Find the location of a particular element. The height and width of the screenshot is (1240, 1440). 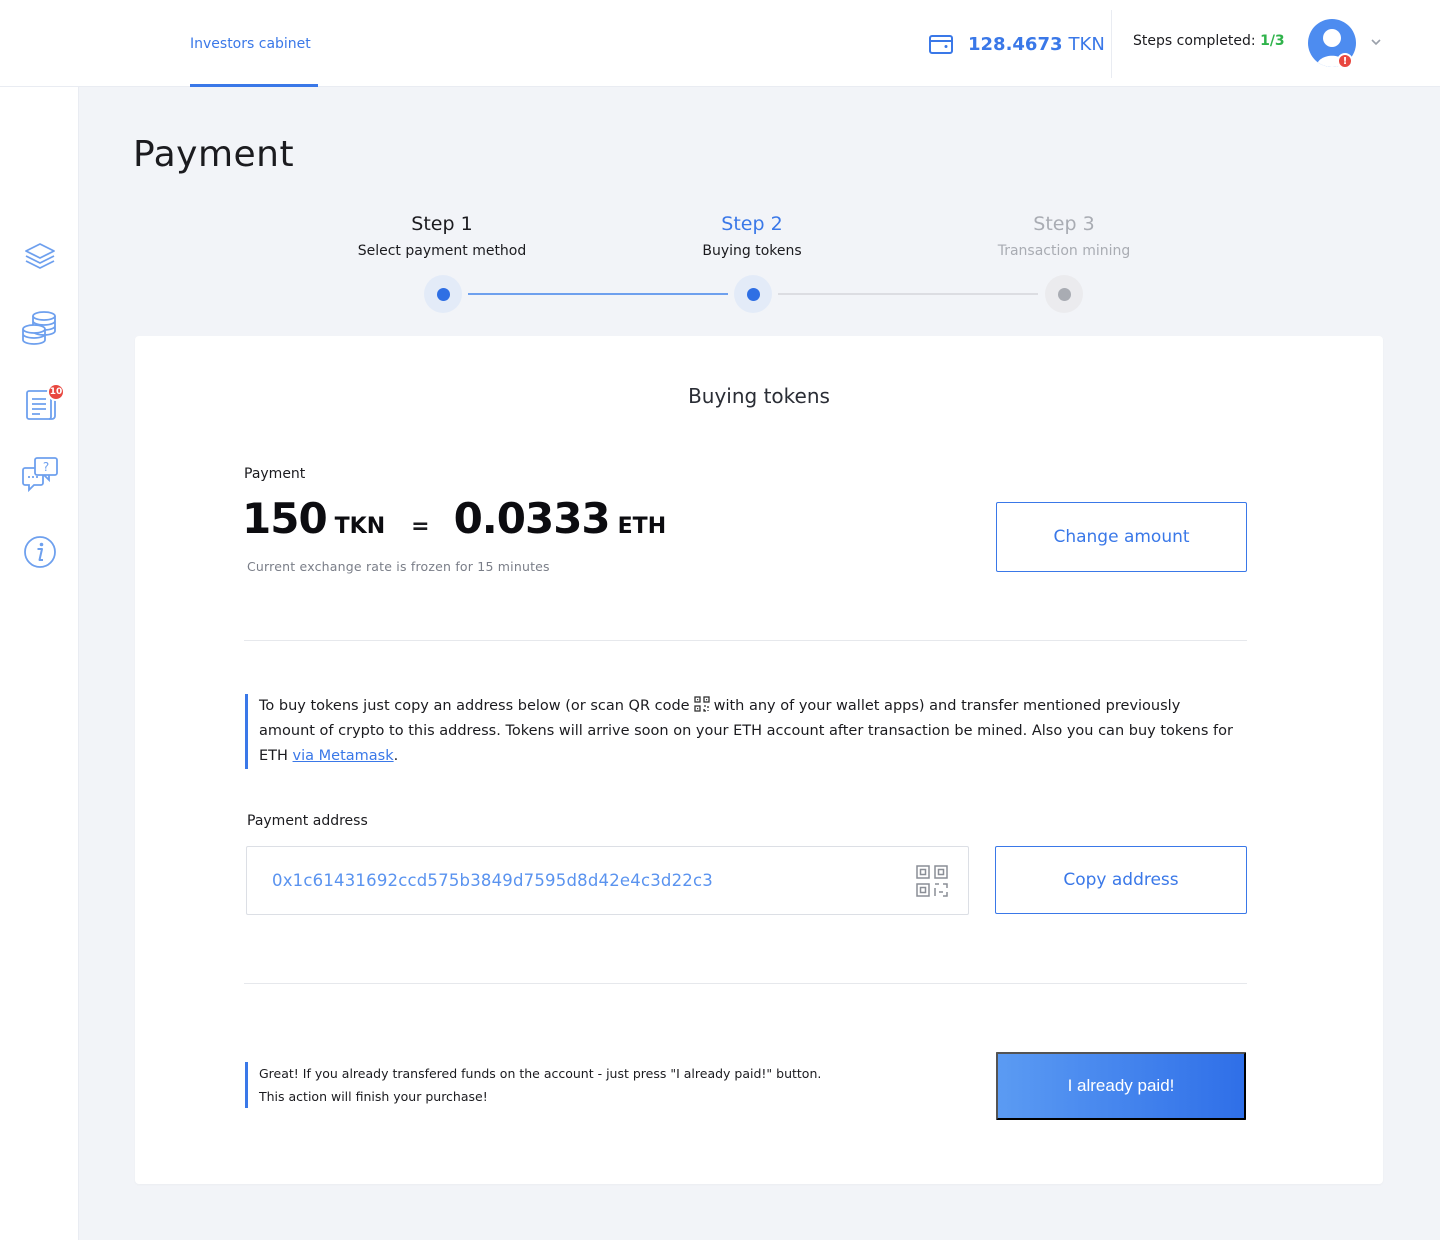

layers-icon is located at coordinates (40, 257).